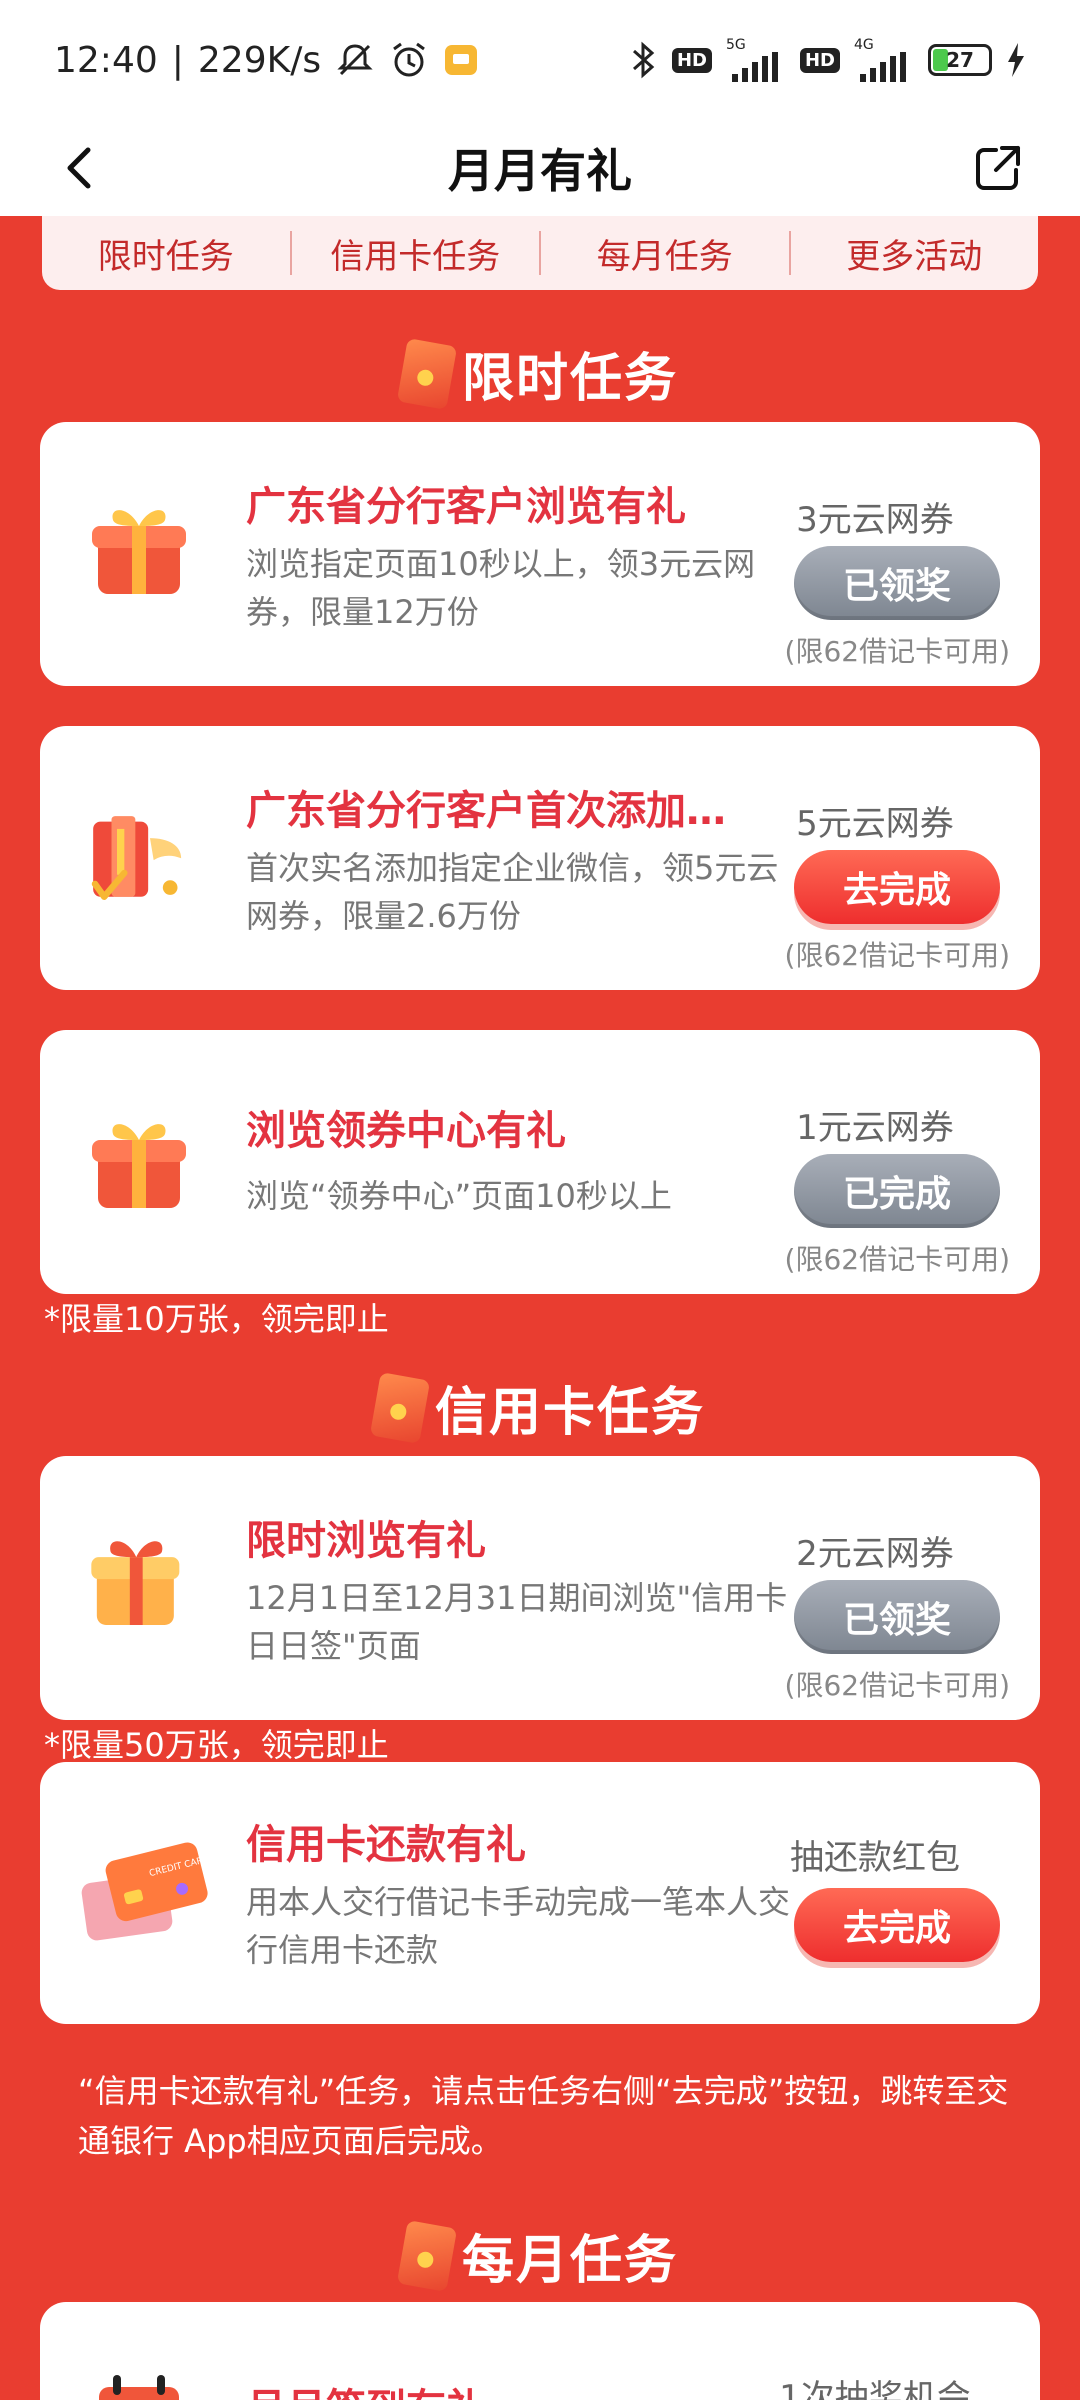  I want to click on task-description: 12月1日至12月31日期间浏览"信用卡日日签"页面, so click(517, 1622).